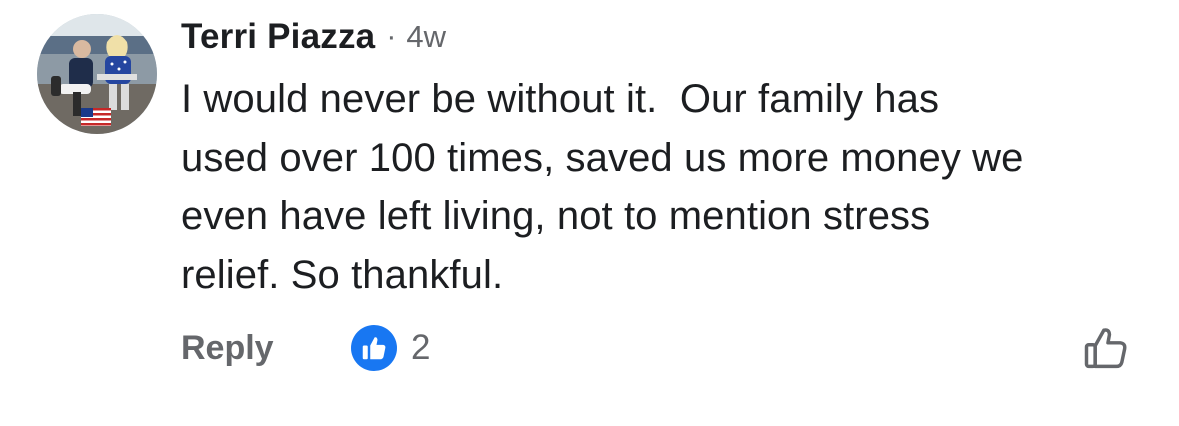 This screenshot has height=426, width=1179. I want to click on author-name: Terri Piazza, so click(278, 37).